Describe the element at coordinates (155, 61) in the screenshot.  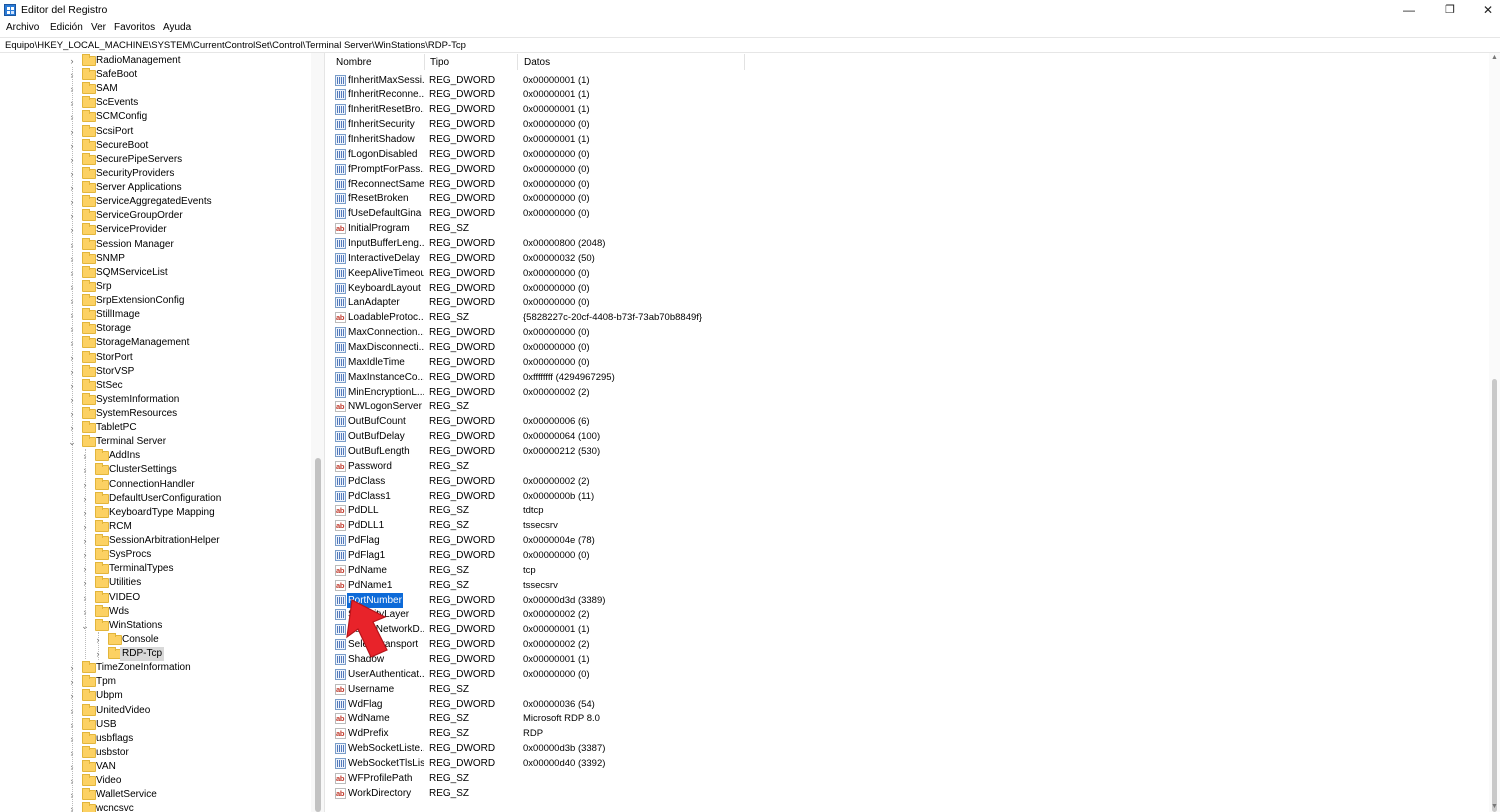
I see `tree-item: › RadioManagement` at that location.